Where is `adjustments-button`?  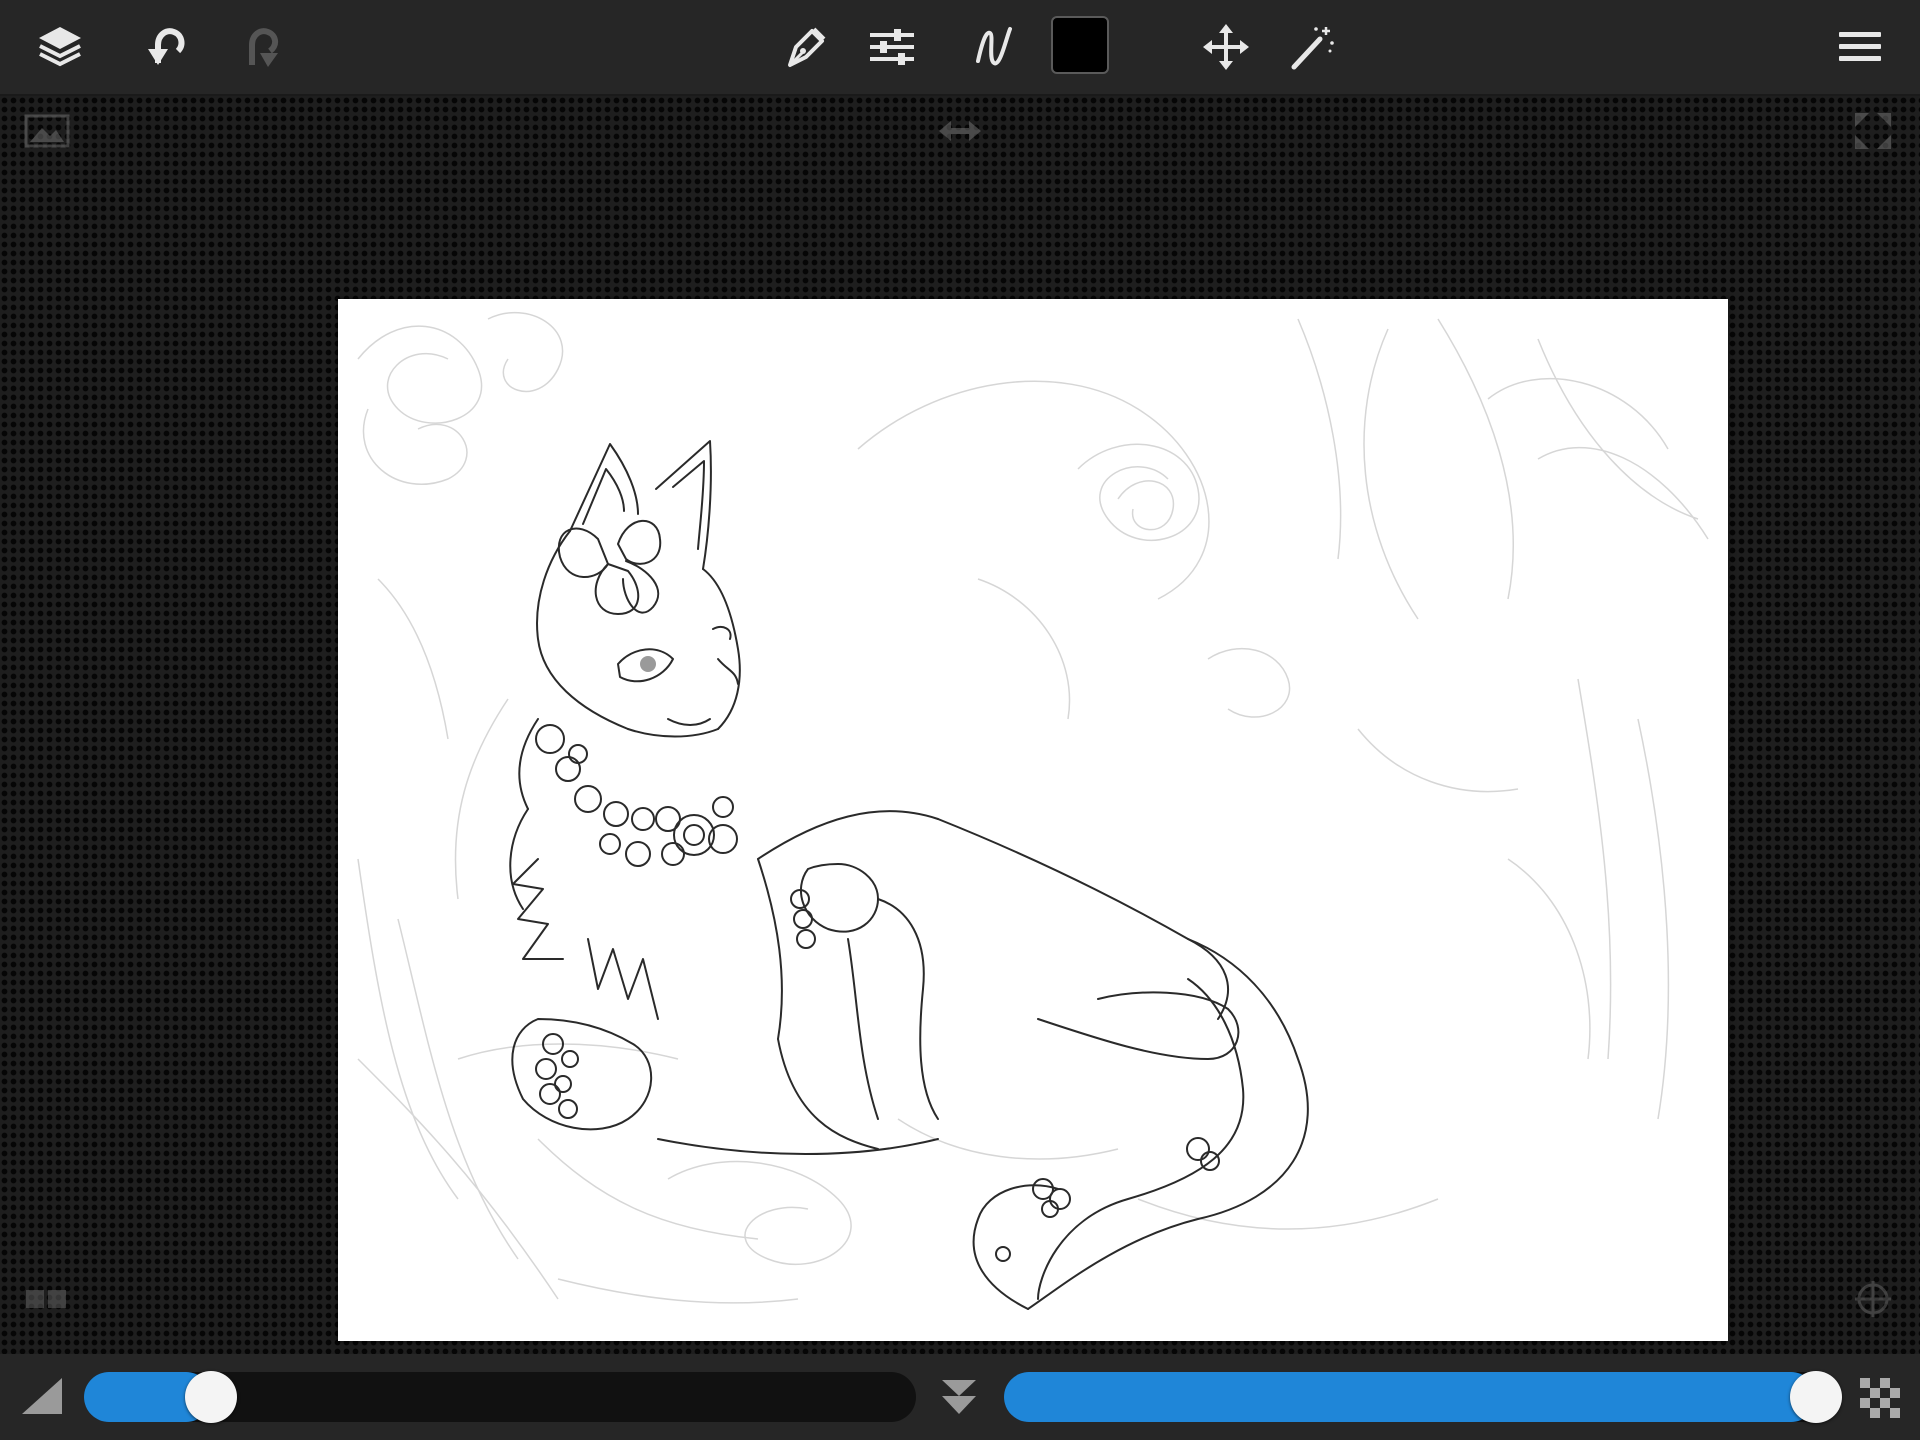
adjustments-button is located at coordinates (892, 47).